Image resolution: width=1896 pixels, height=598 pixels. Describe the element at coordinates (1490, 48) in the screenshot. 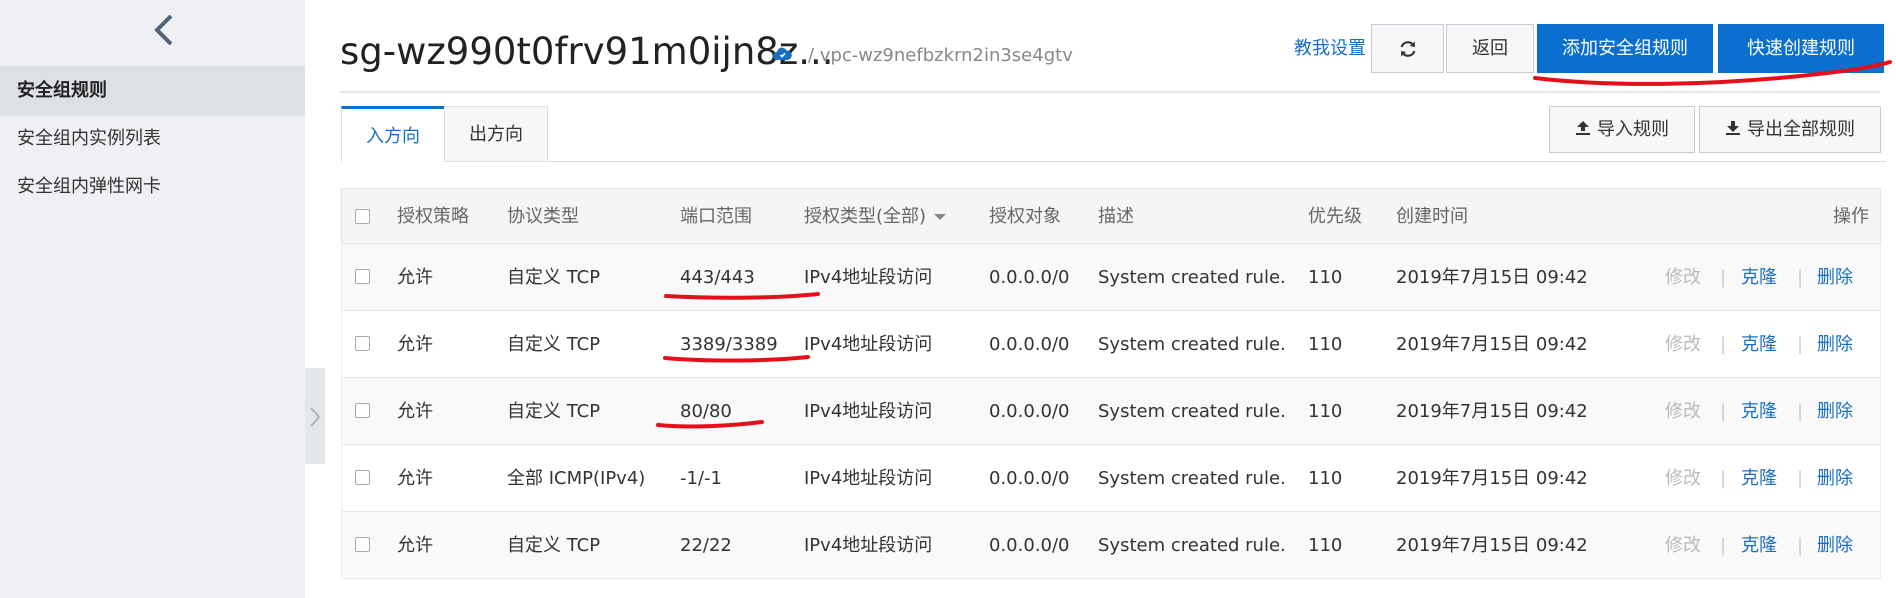

I see `back-button: 返回` at that location.